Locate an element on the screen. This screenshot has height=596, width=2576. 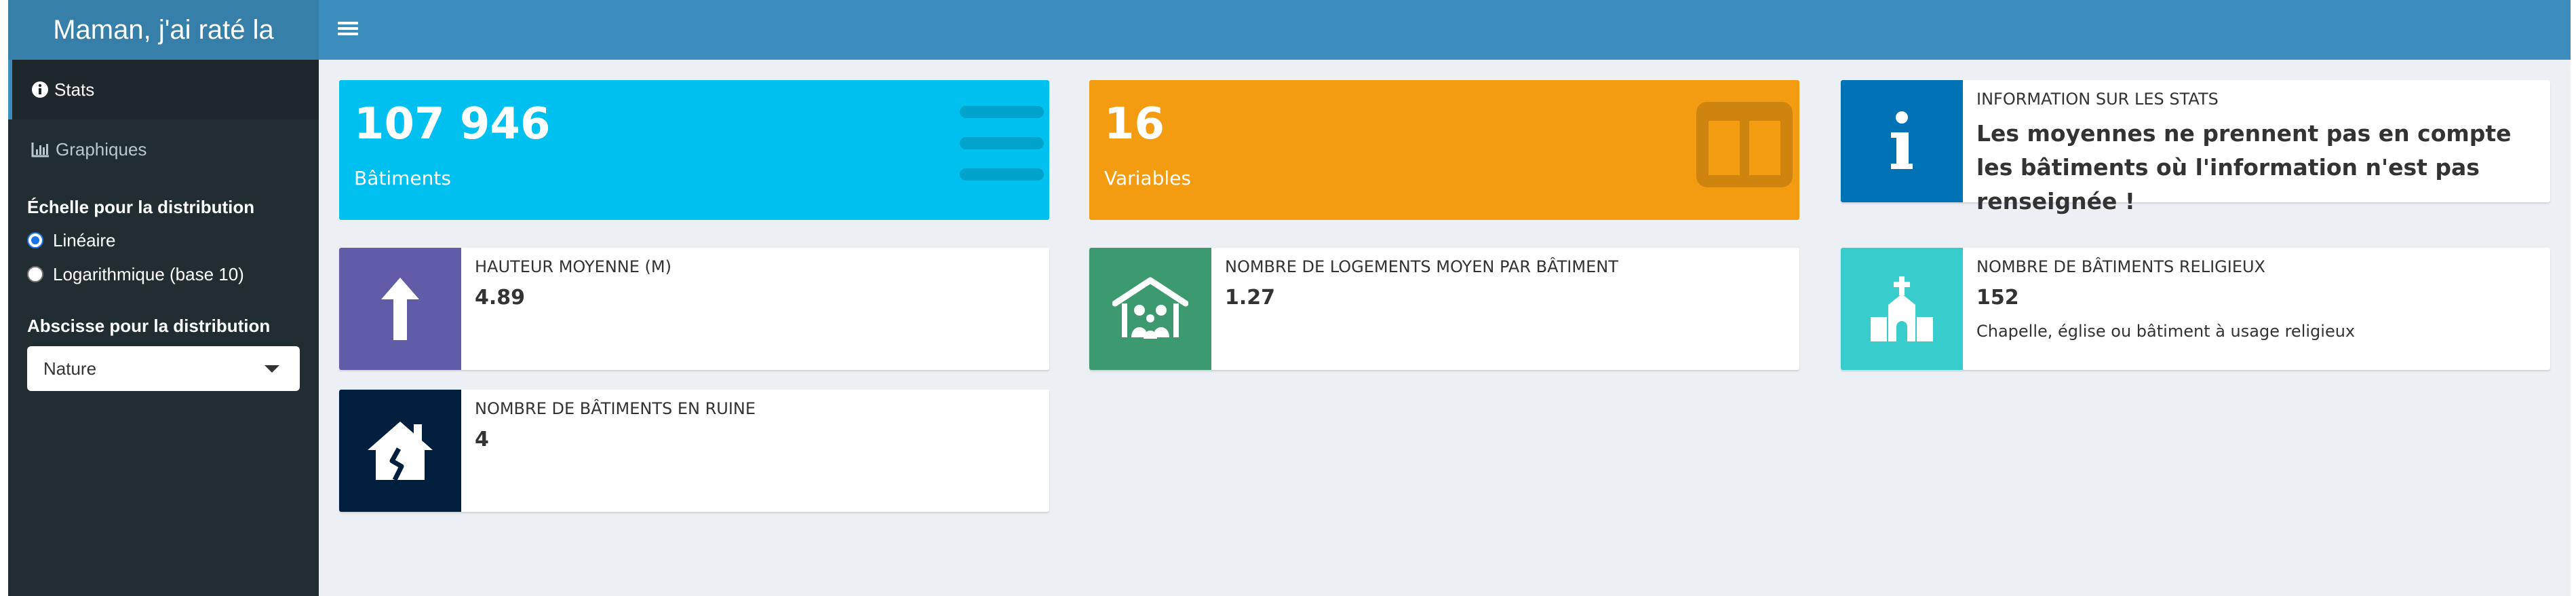
house-crack-icon is located at coordinates (400, 451).